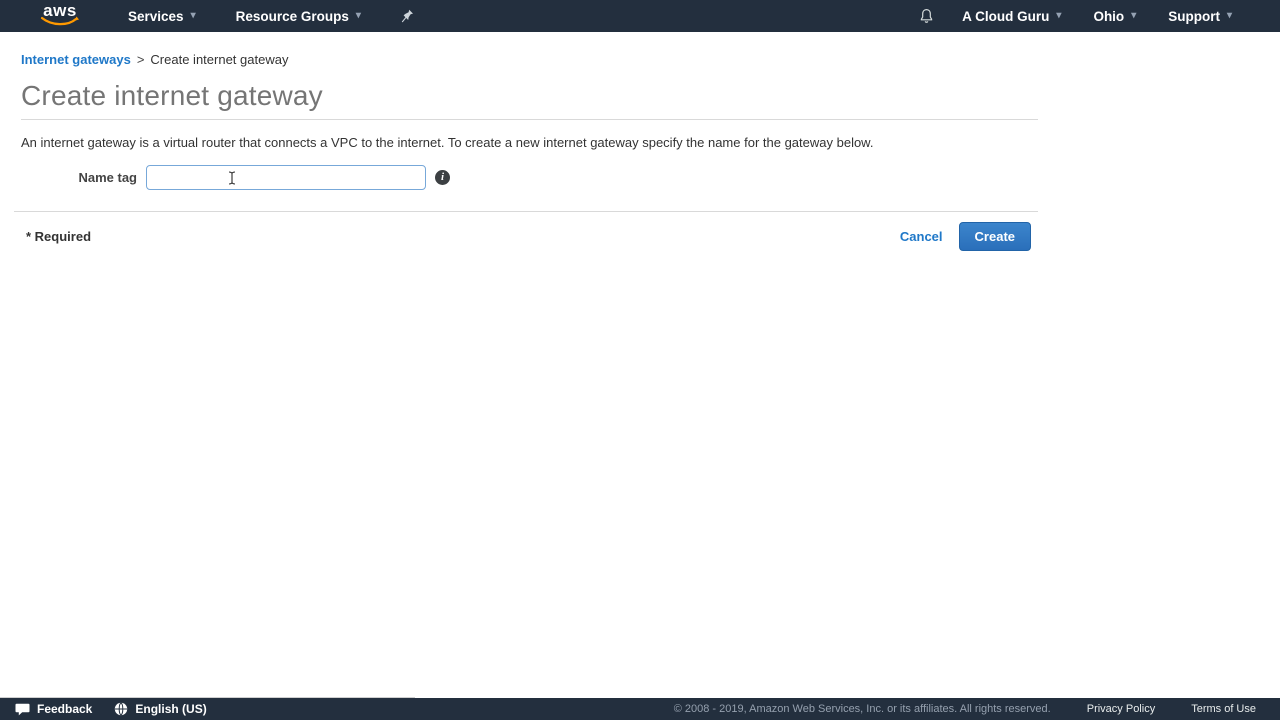 This screenshot has width=1280, height=720. I want to click on pushpin-icon, so click(407, 15).